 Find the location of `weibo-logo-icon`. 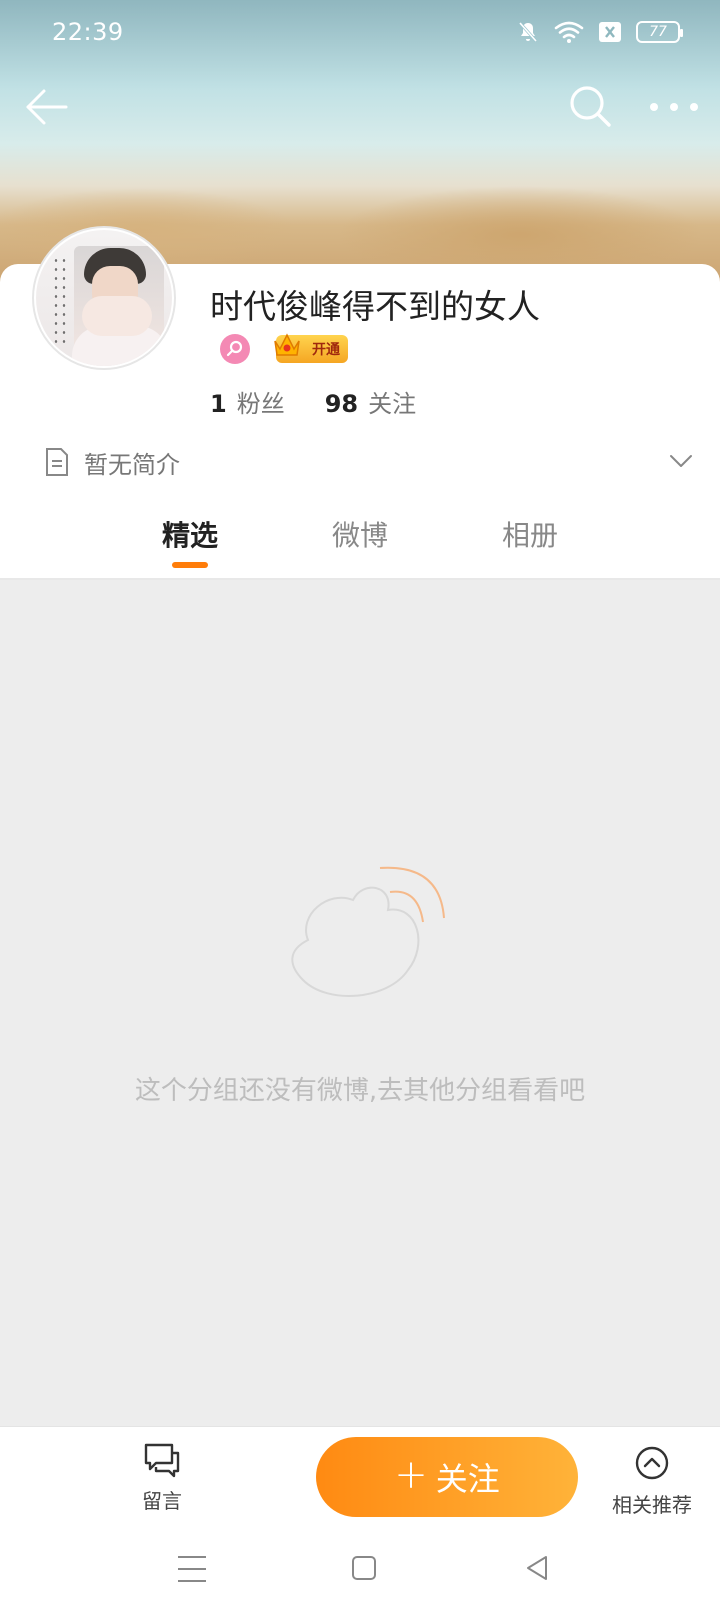

weibo-logo-icon is located at coordinates (368, 931).